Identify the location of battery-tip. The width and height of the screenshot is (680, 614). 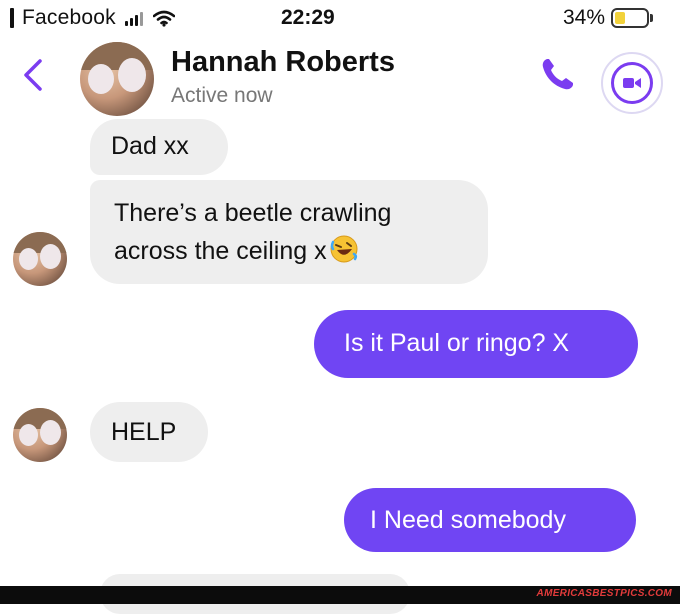
(652, 18).